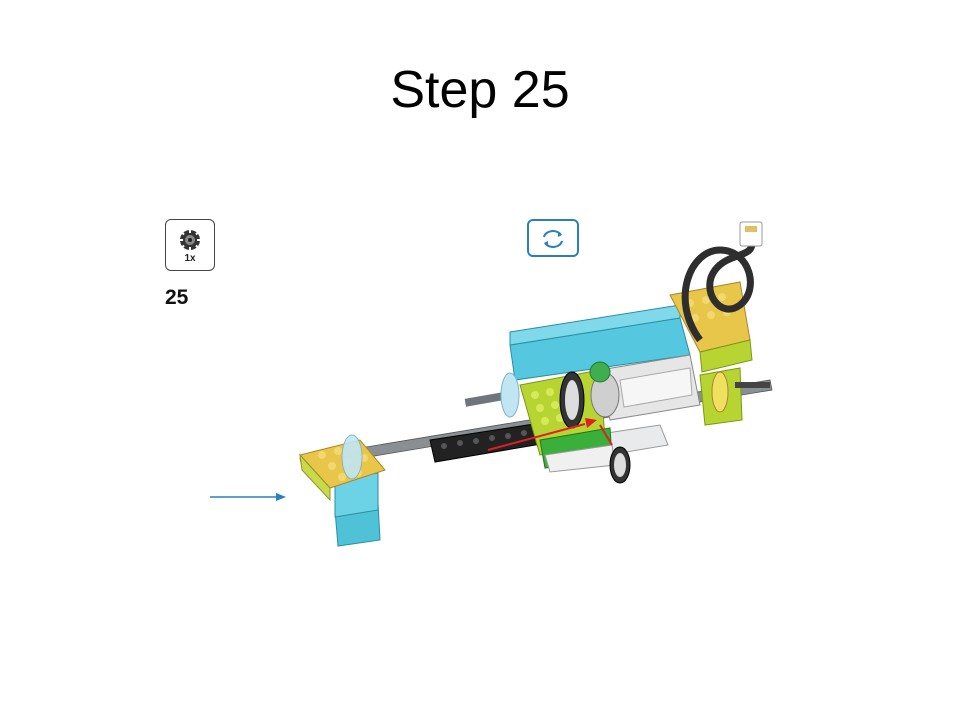 Image resolution: width=960 pixels, height=720 pixels. Describe the element at coordinates (190, 240) in the screenshot. I see `gear-icon` at that location.